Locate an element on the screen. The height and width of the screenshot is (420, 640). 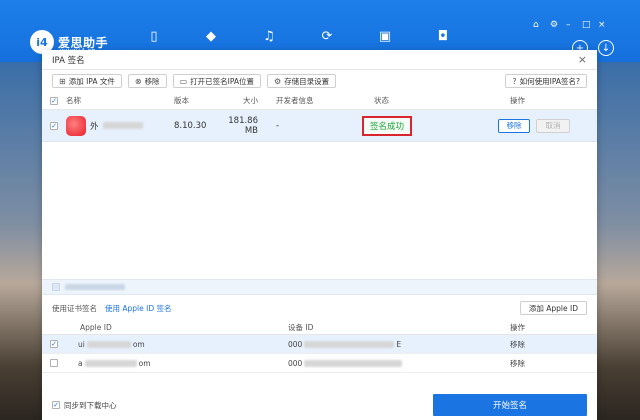
remove-button: ⊗ 移除 is located at coordinates (147, 81).